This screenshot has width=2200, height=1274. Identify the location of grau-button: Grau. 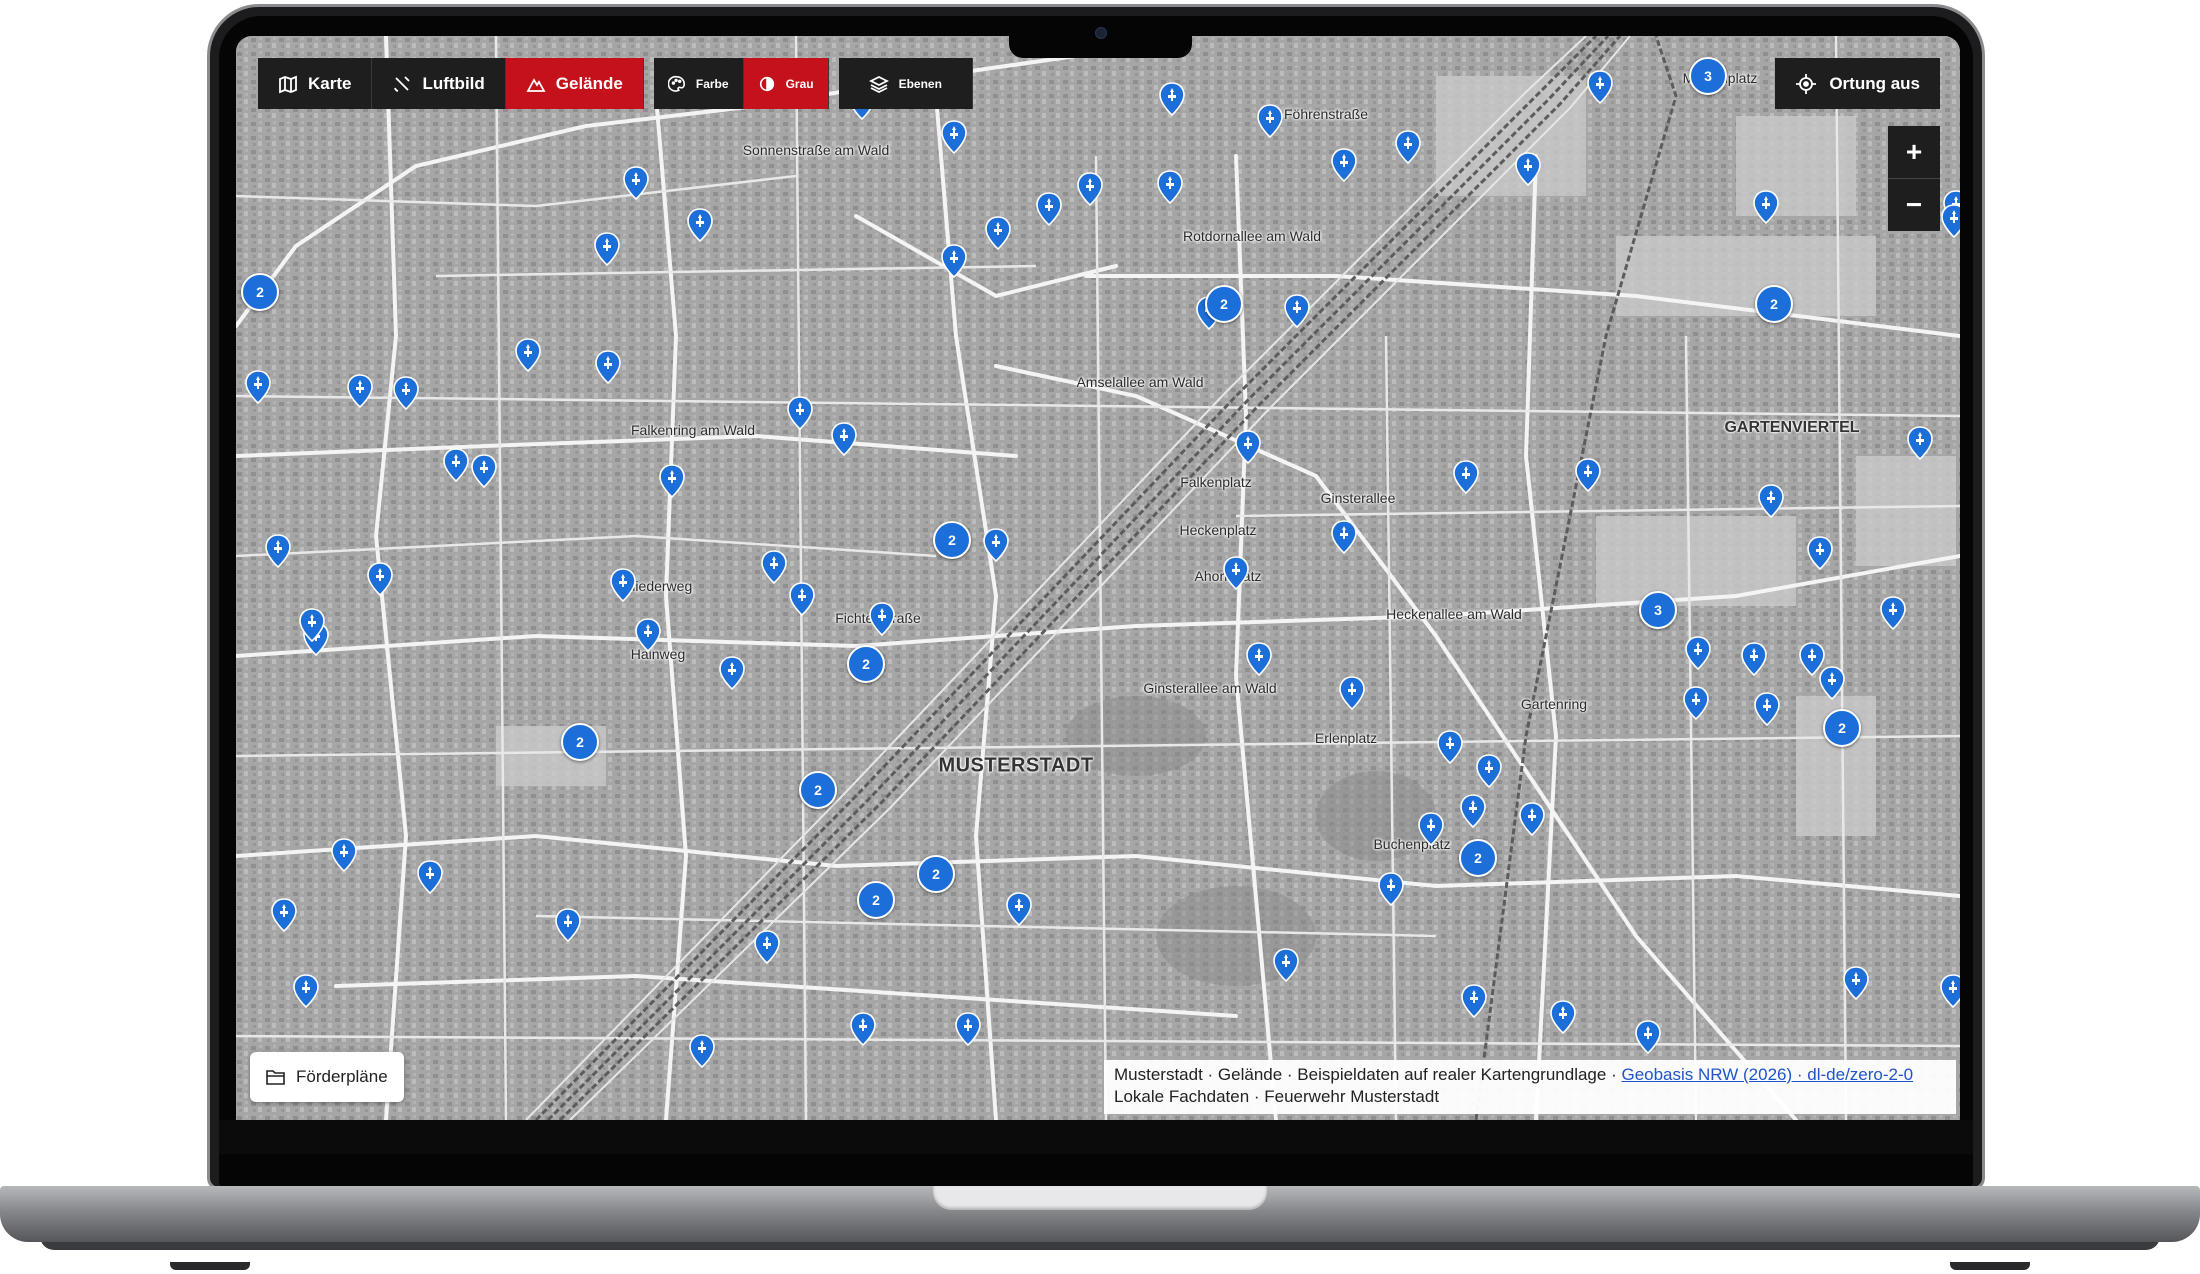
(786, 83).